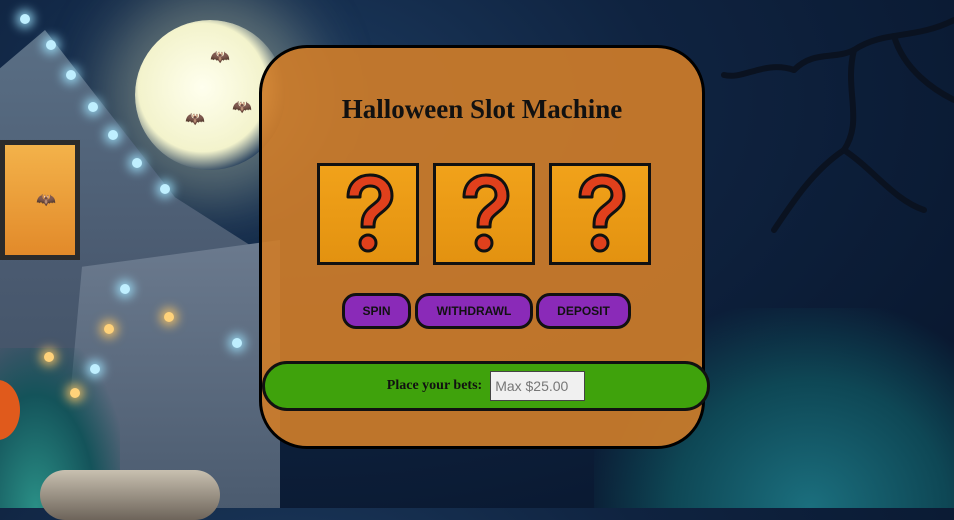 Image resolution: width=954 pixels, height=520 pixels. What do you see at coordinates (482, 109) in the screenshot?
I see `game-title: Halloween Slot Machine` at bounding box center [482, 109].